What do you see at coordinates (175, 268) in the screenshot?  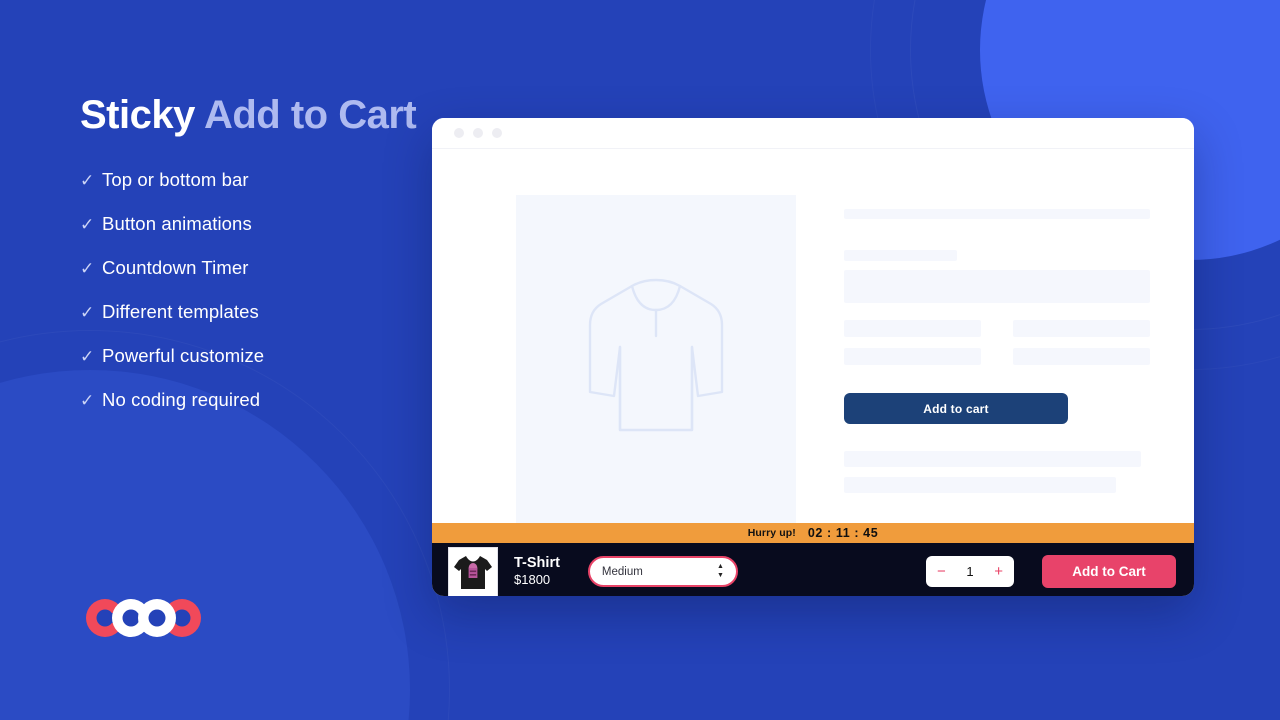 I see `feature-label: Countdown Timer` at bounding box center [175, 268].